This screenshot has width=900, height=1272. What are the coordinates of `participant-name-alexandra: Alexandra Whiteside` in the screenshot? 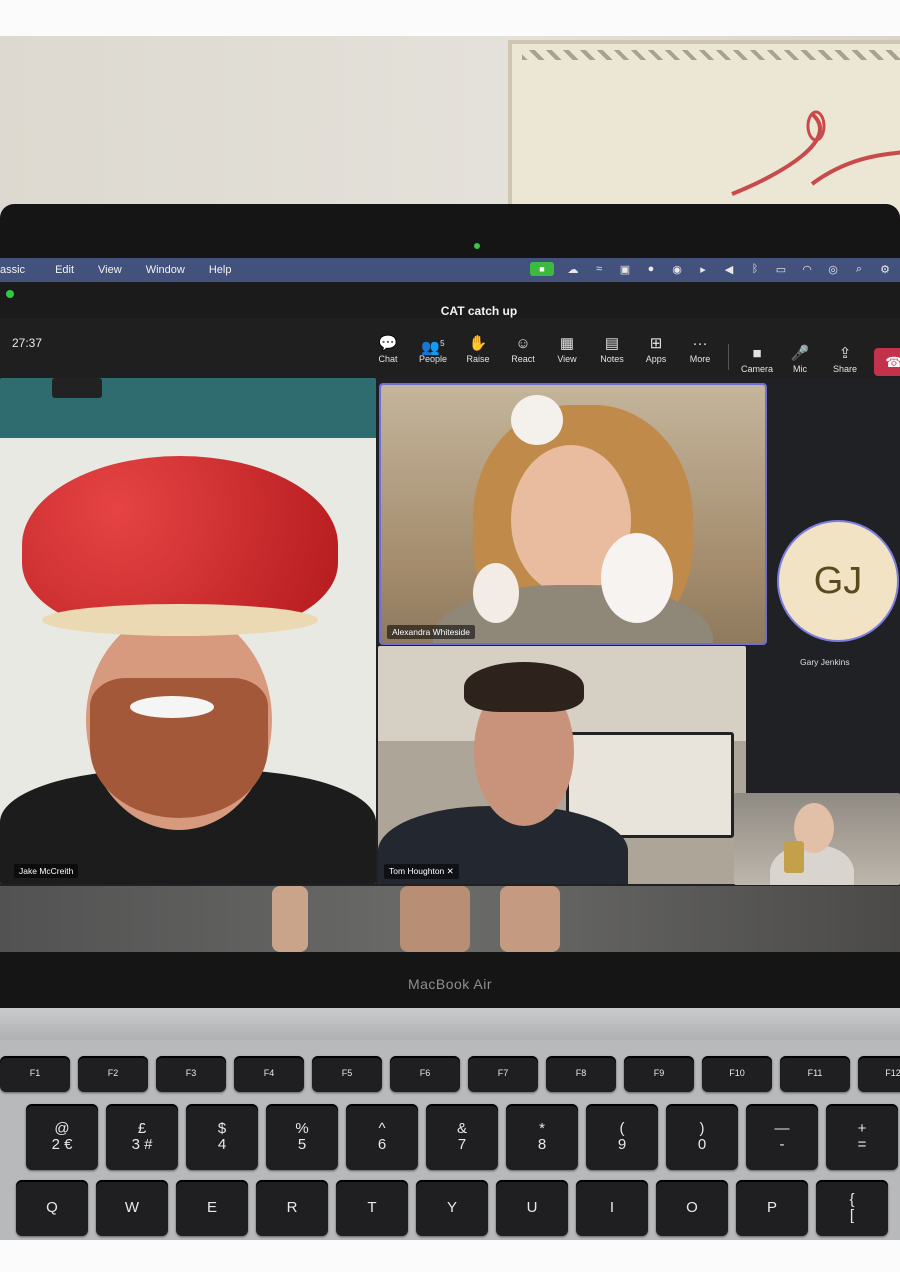 It's located at (431, 632).